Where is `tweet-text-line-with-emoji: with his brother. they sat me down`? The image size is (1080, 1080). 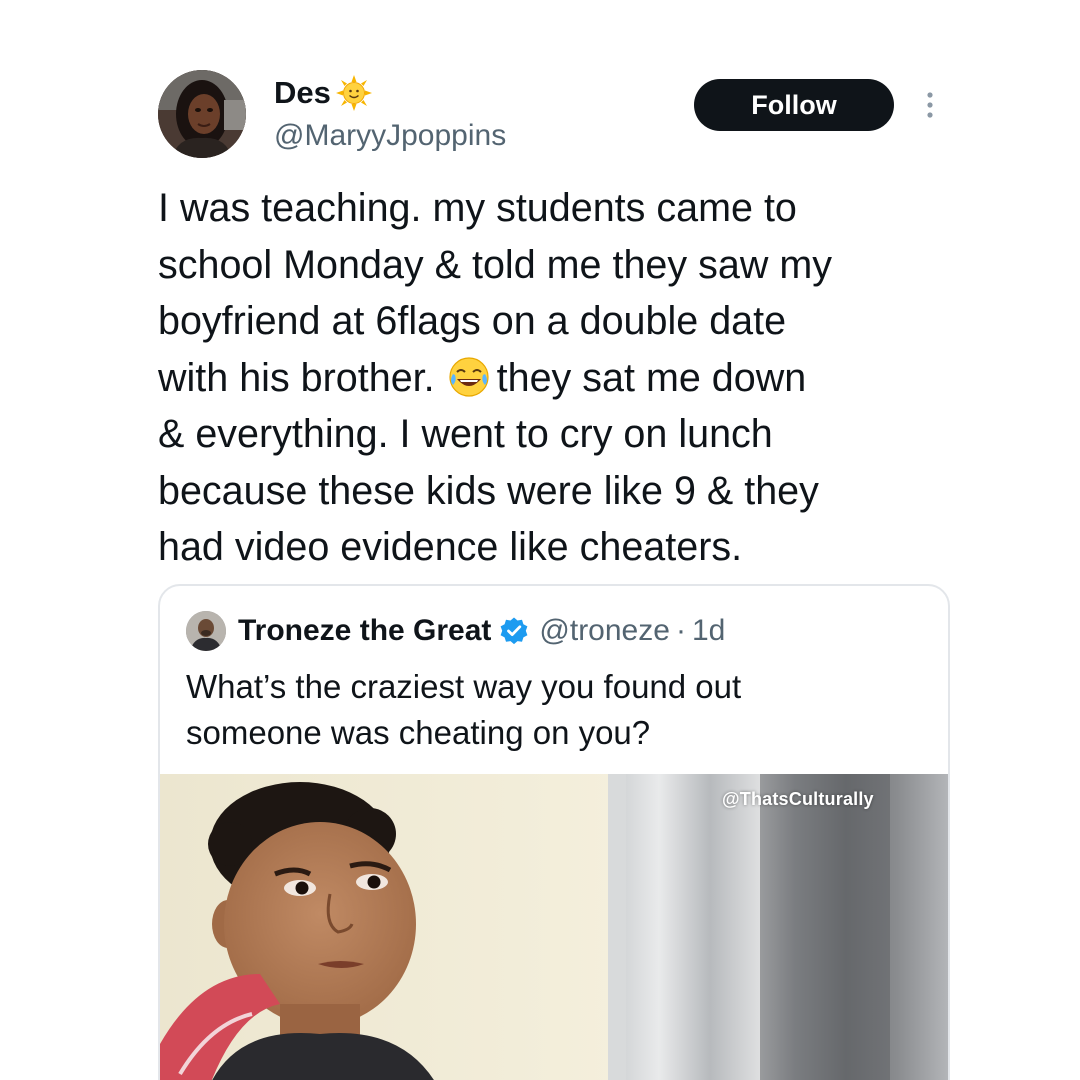 tweet-text-line-with-emoji: with his brother. they sat me down is located at coordinates (553, 378).